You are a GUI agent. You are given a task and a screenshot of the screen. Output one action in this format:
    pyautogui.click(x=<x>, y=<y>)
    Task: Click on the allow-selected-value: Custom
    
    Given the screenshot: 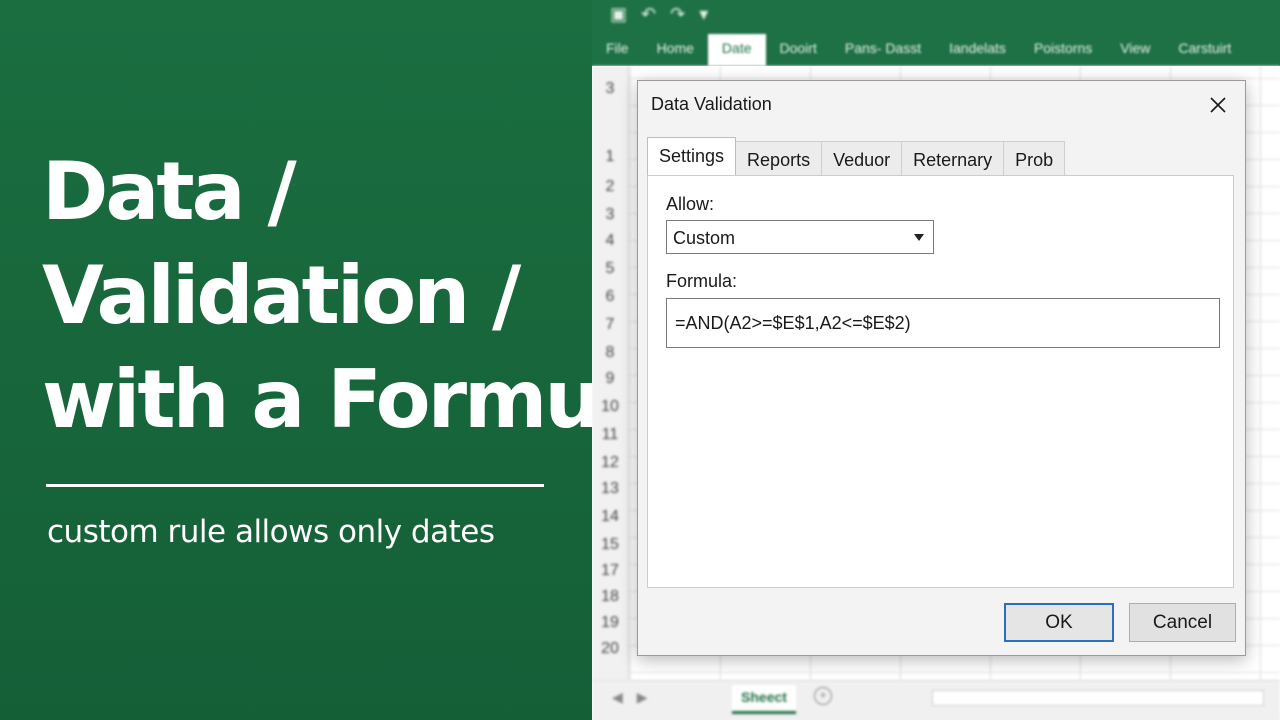 What is the action you would take?
    pyautogui.click(x=704, y=238)
    